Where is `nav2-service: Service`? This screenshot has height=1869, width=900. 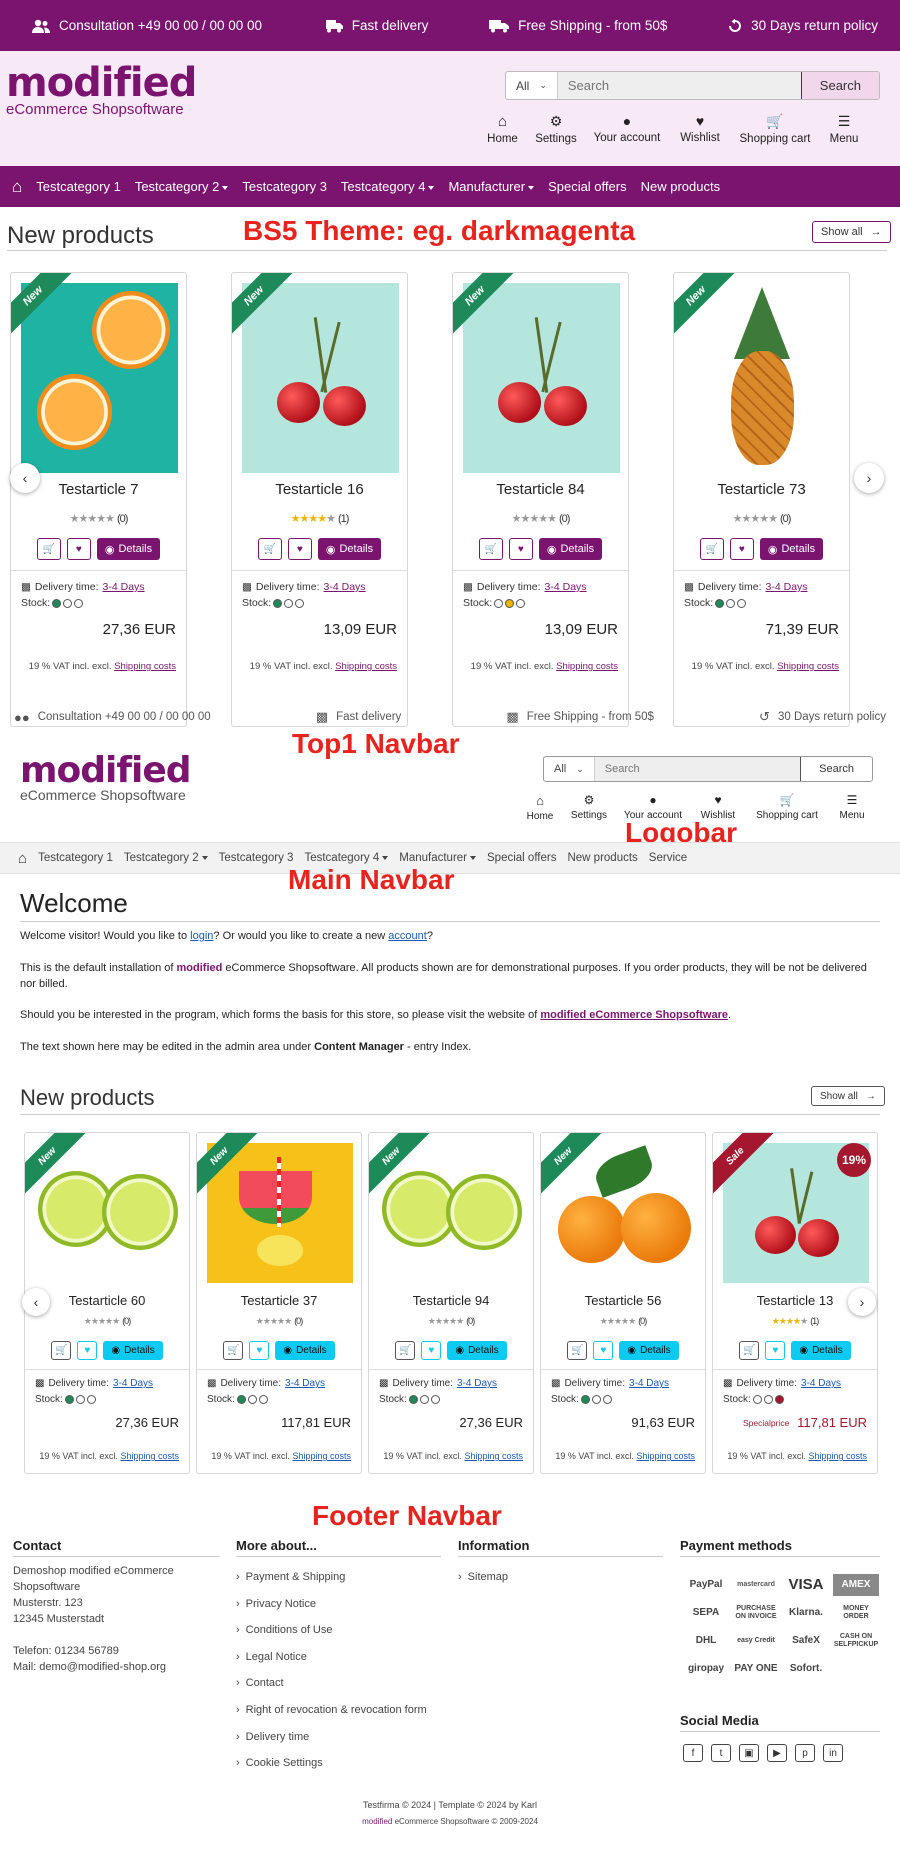 nav2-service: Service is located at coordinates (668, 858).